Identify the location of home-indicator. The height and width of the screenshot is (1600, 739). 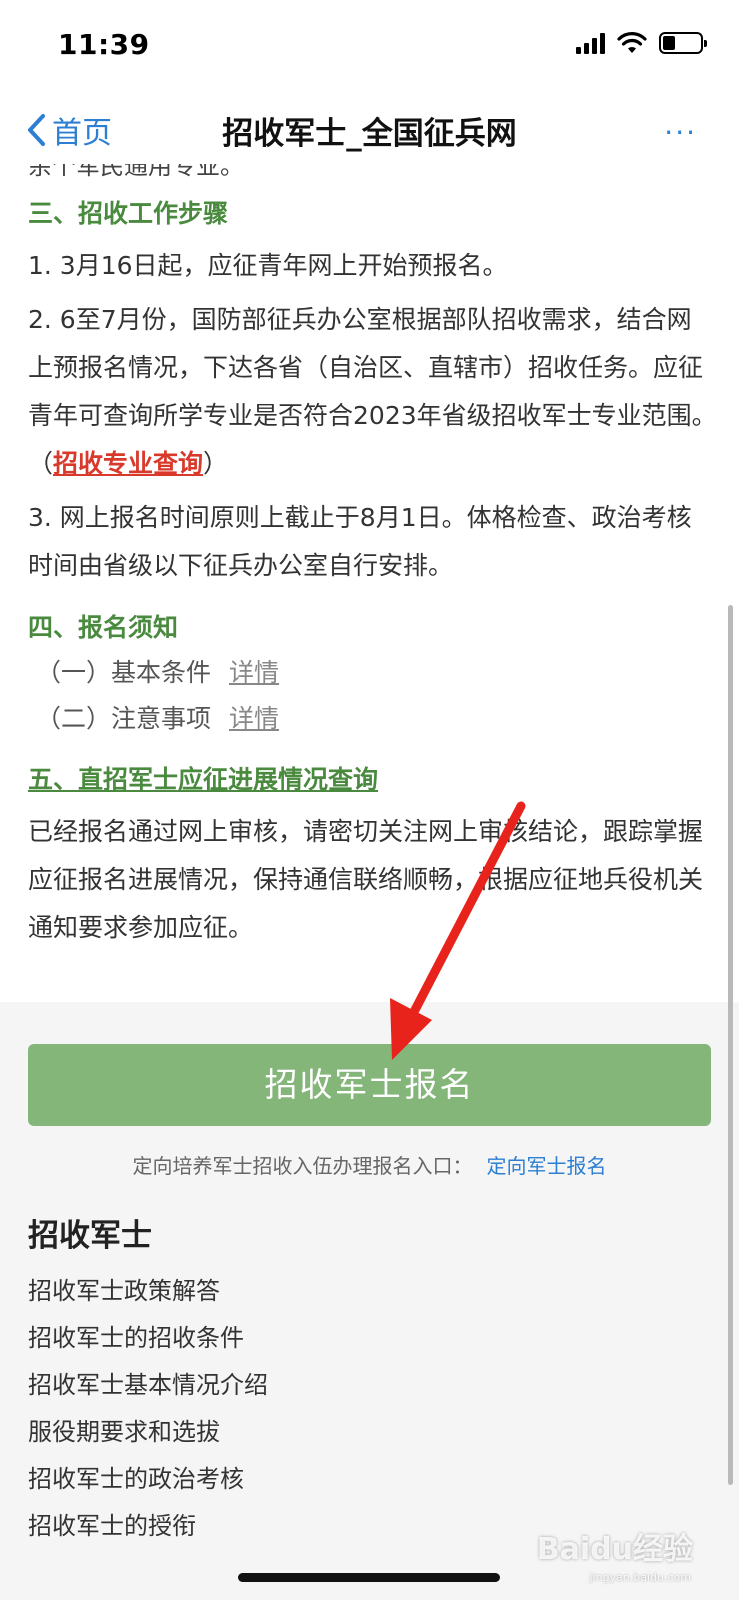
(369, 1577).